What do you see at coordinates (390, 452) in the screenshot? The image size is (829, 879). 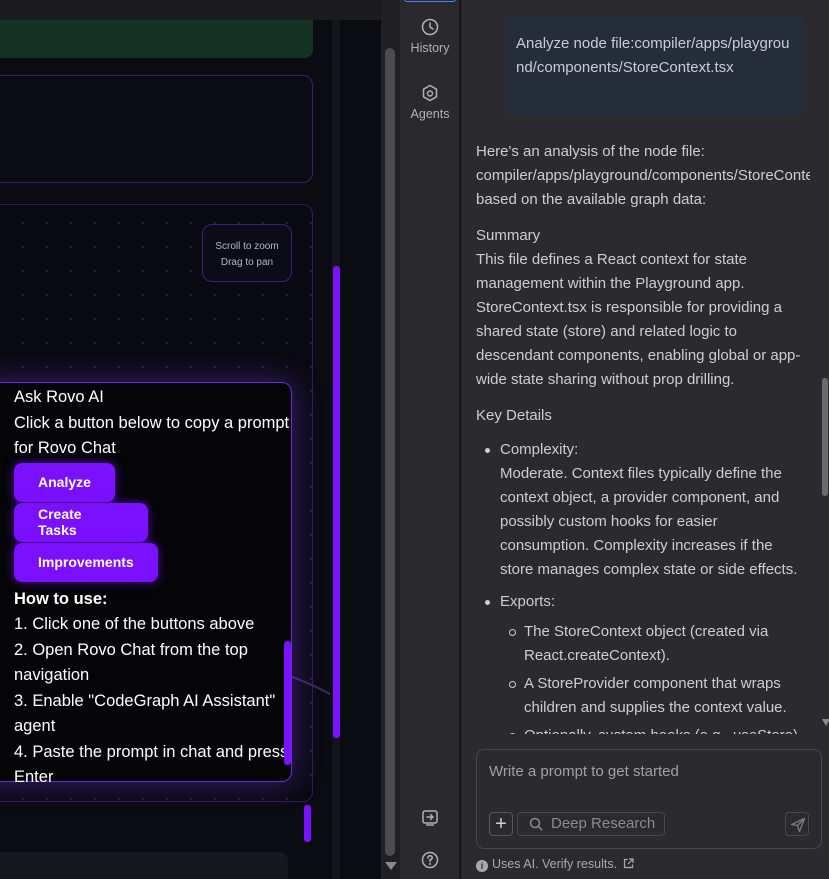 I see `page-scrollbar-thumb` at bounding box center [390, 452].